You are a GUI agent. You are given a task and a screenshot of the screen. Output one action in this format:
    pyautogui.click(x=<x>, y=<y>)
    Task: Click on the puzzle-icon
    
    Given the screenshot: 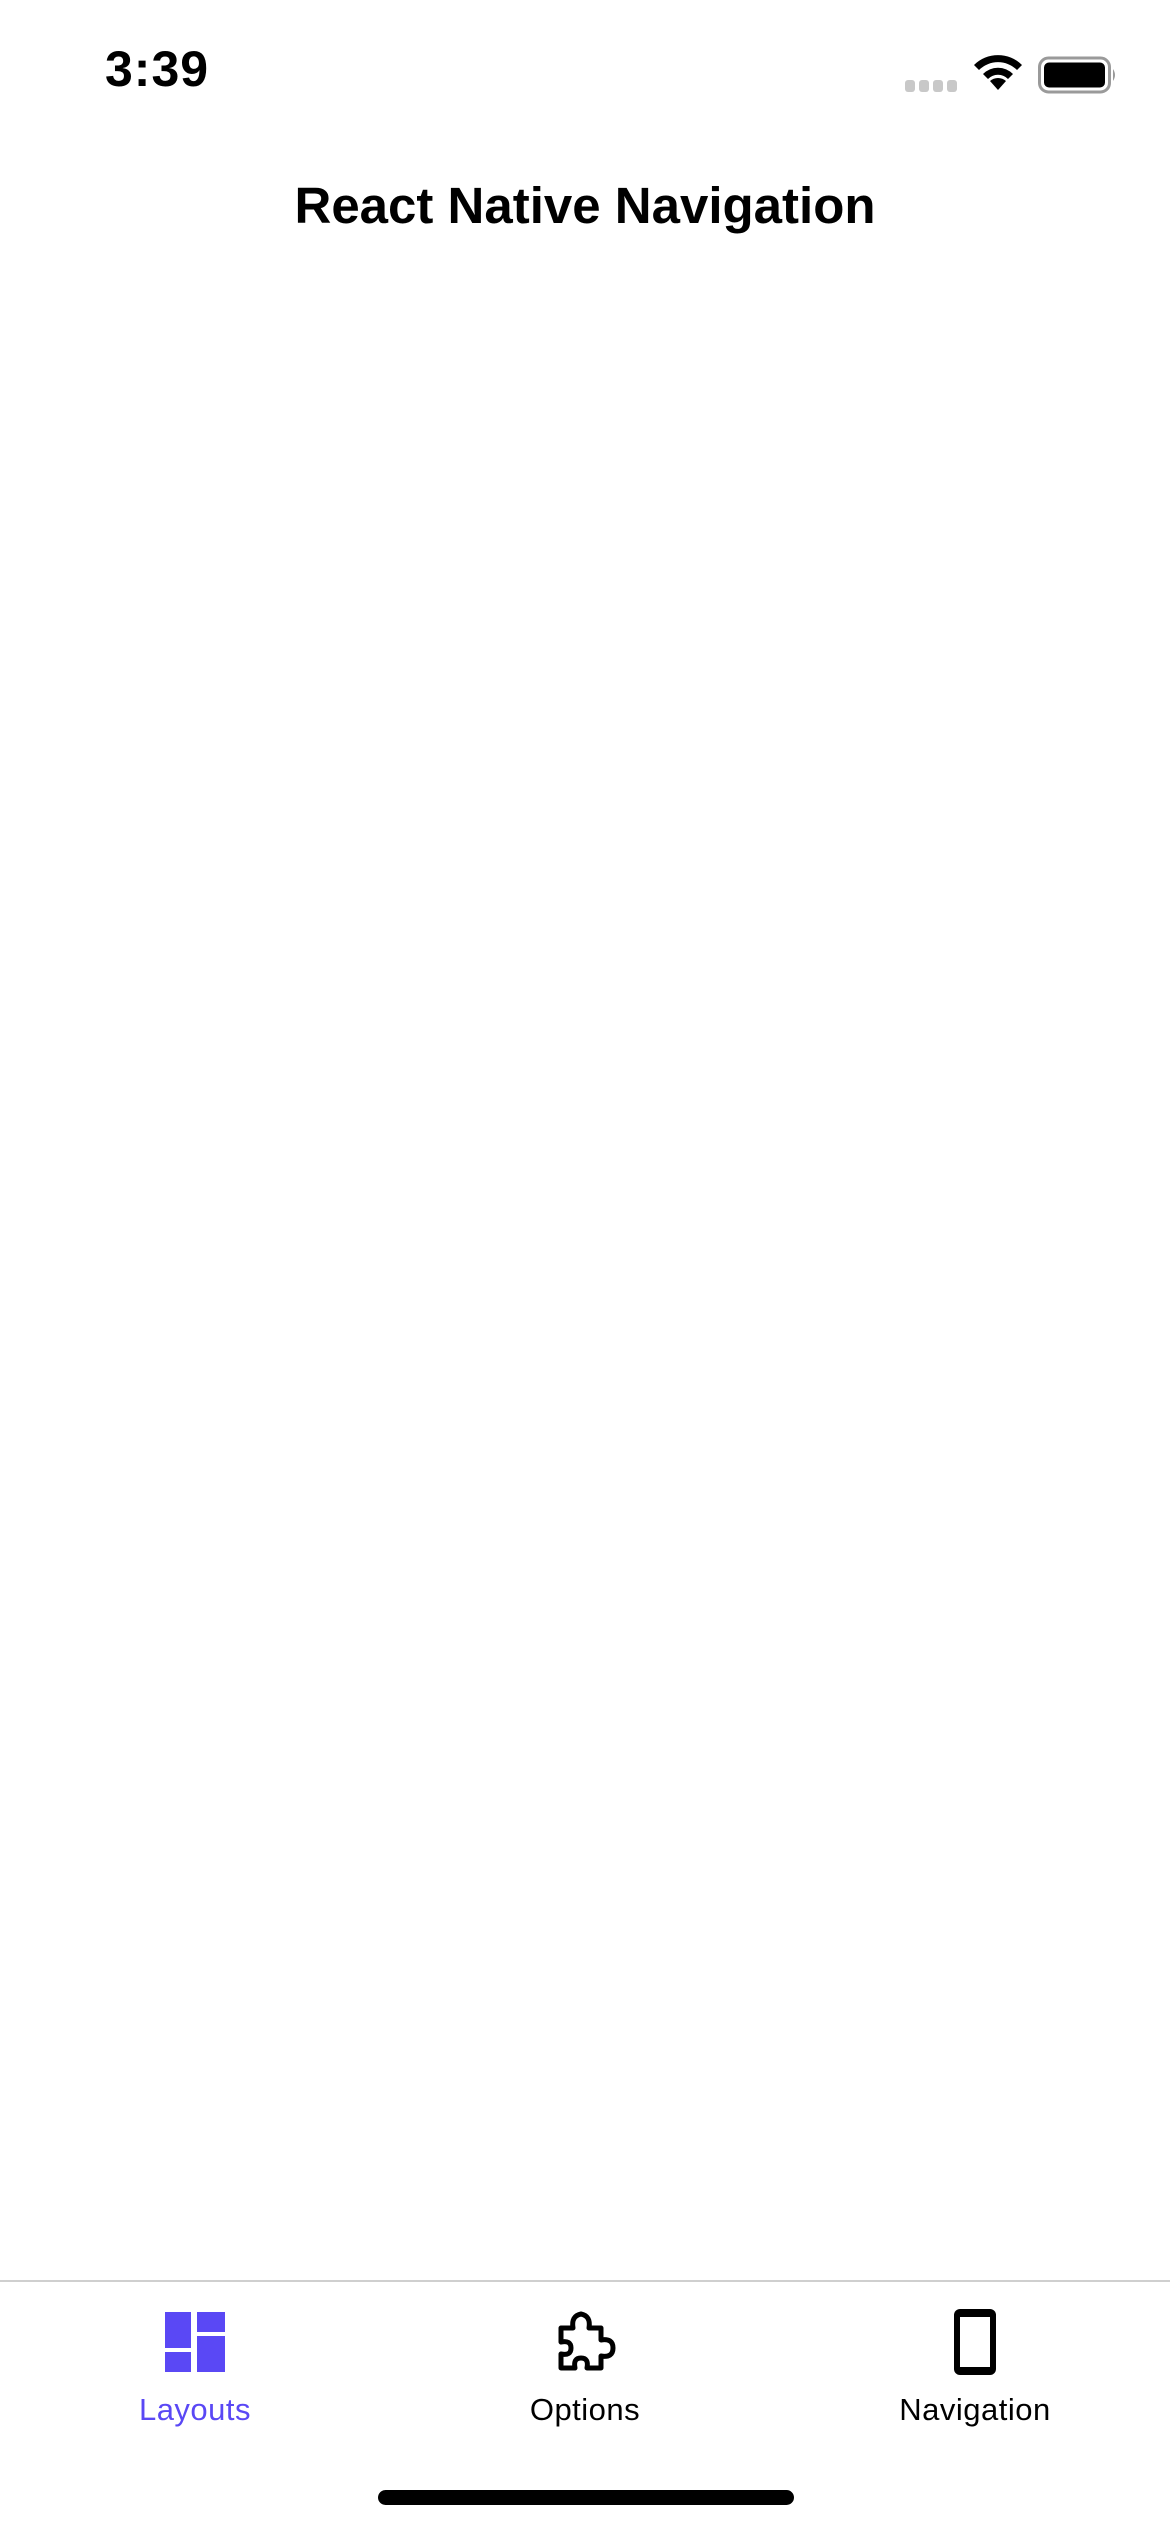 What is the action you would take?
    pyautogui.click(x=587, y=2341)
    